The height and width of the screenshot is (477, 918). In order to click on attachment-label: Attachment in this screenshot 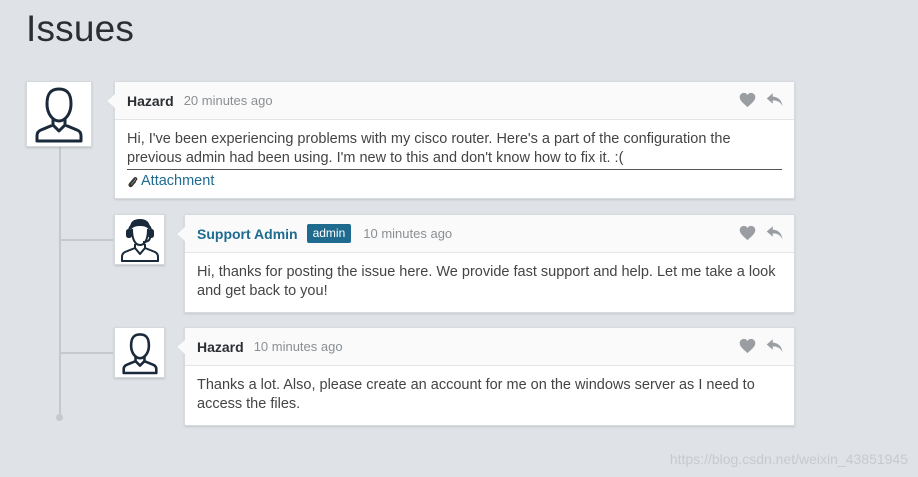, I will do `click(177, 181)`.